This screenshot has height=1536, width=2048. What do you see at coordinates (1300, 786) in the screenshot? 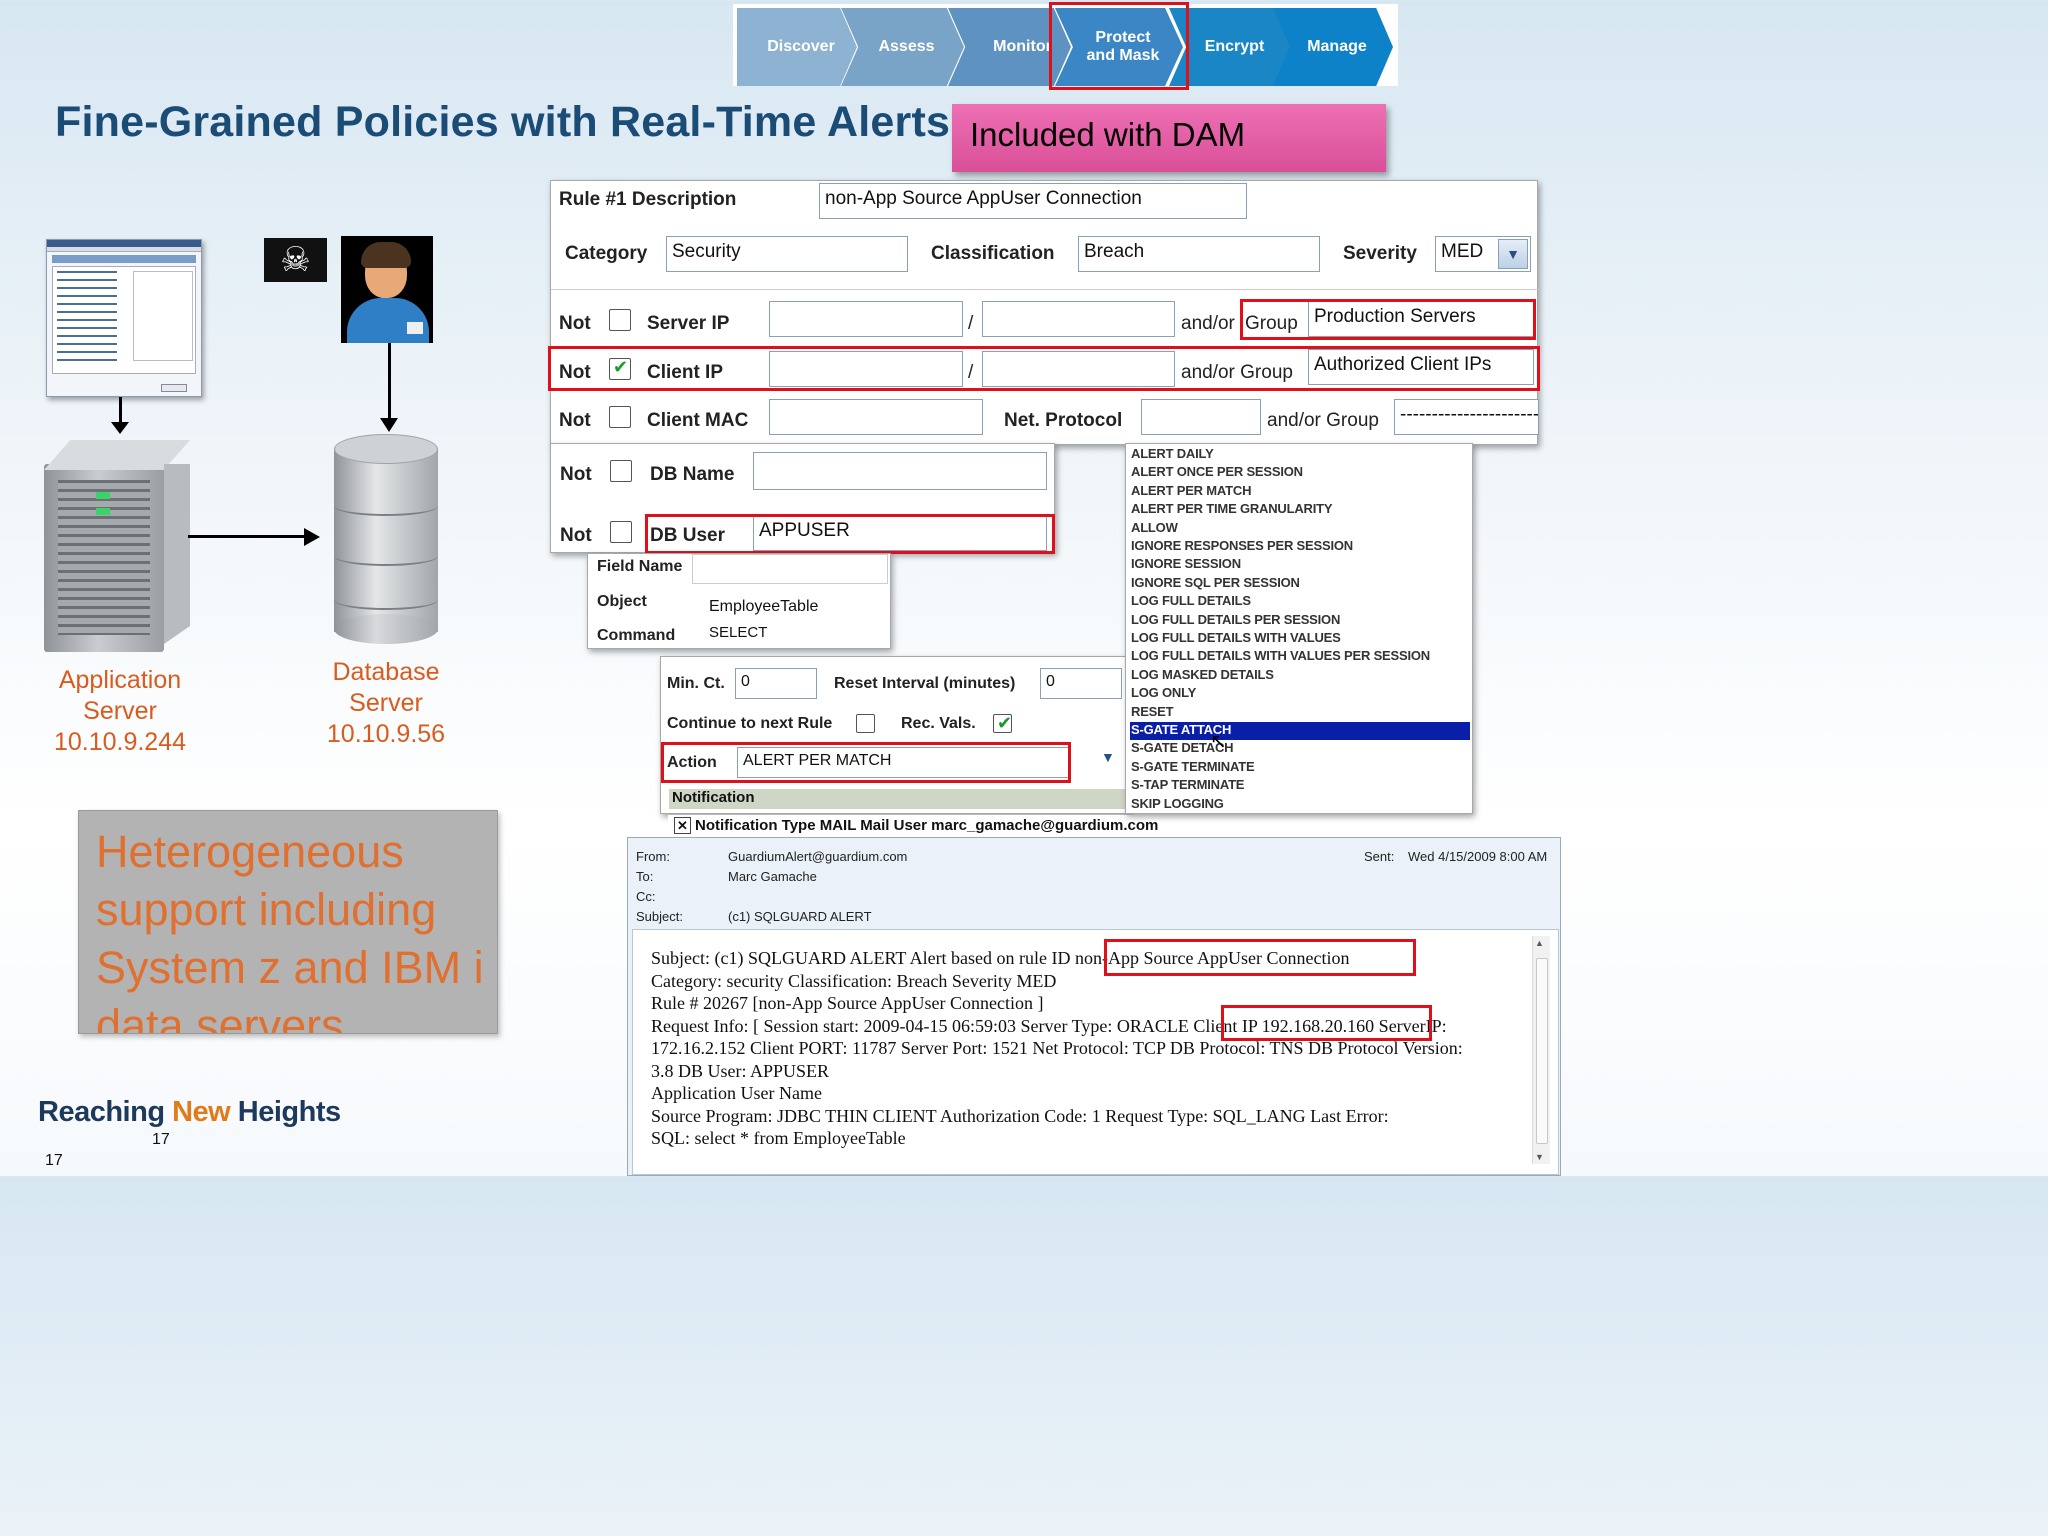
I see `action-option: S-TAP TERMINATE` at bounding box center [1300, 786].